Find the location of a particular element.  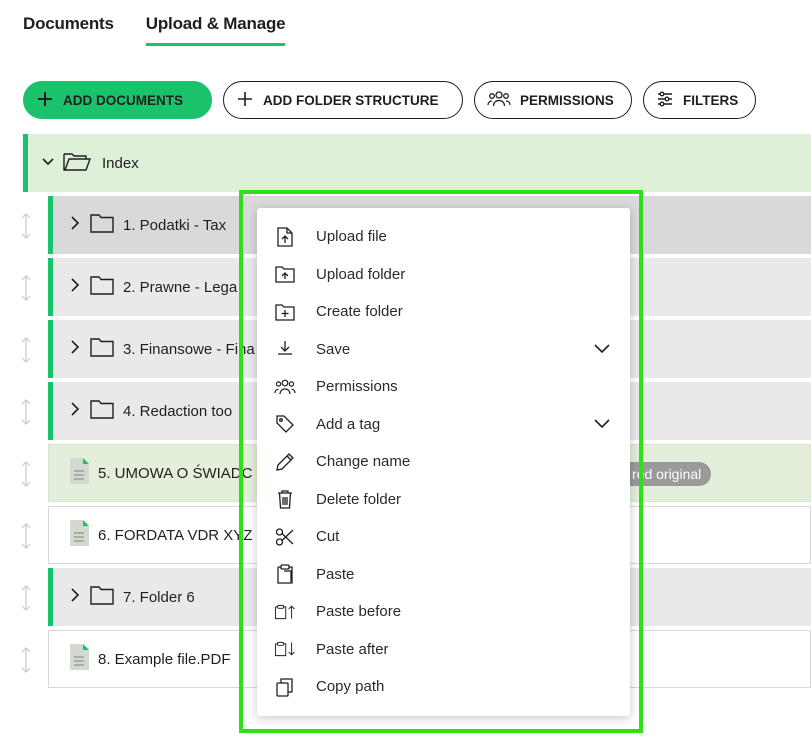

folder-open-icon is located at coordinates (77, 163).